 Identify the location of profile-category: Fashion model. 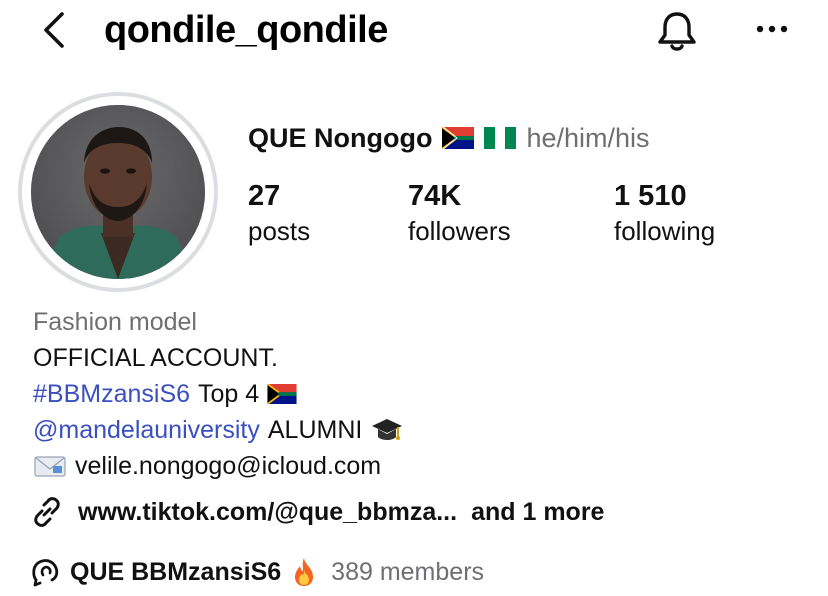
(115, 322).